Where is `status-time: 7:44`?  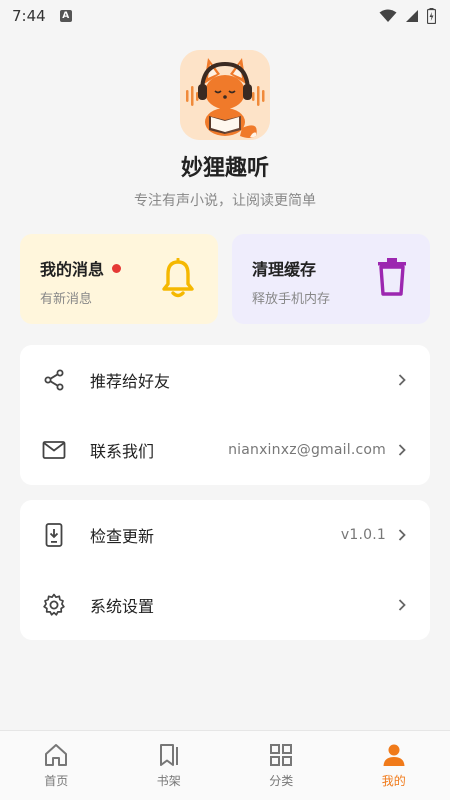
status-time: 7:44 is located at coordinates (29, 16).